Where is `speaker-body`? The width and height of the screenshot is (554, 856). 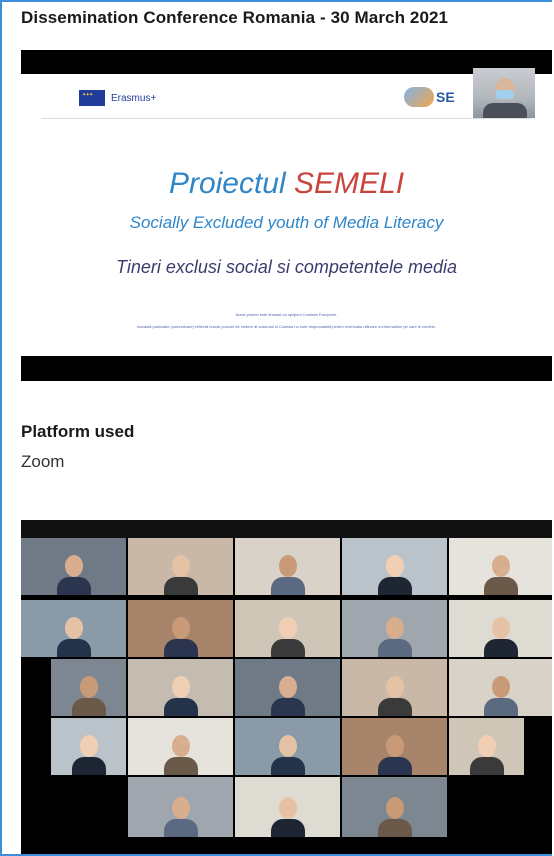 speaker-body is located at coordinates (505, 110).